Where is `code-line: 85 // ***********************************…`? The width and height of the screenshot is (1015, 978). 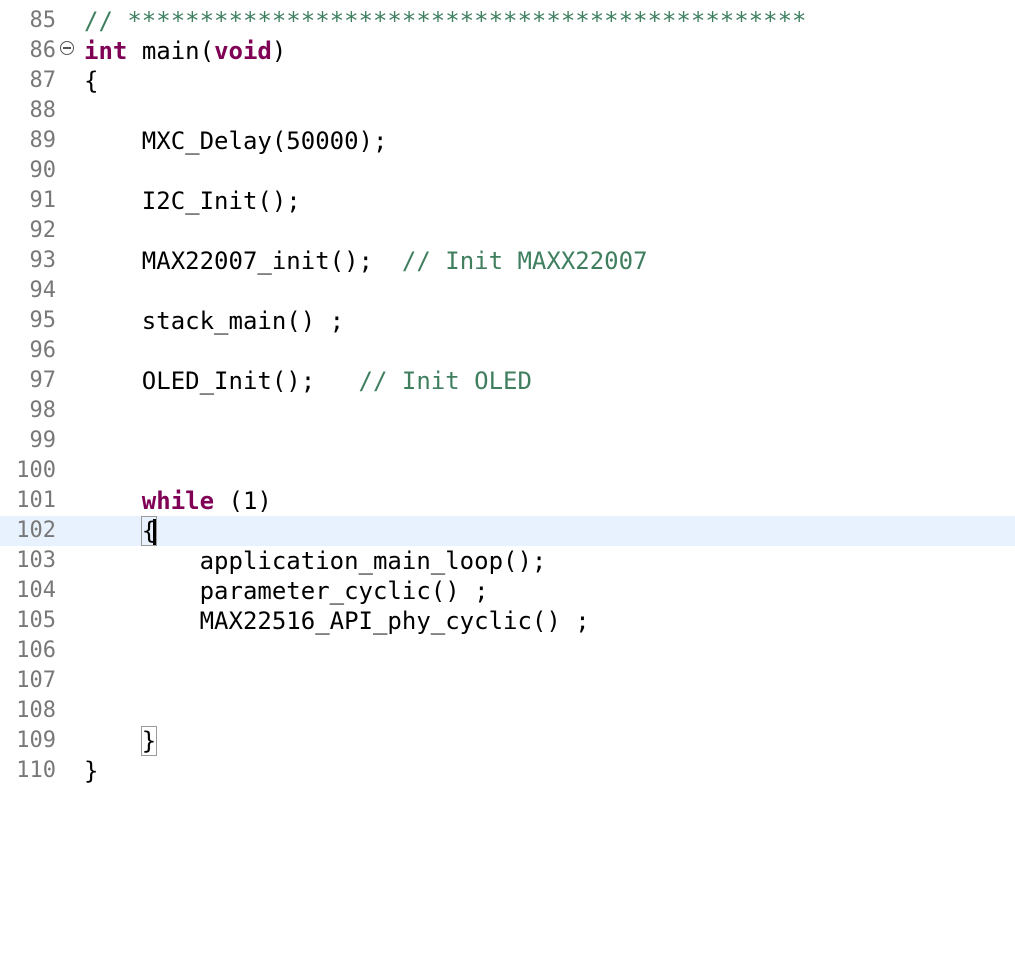 code-line: 85 // ***********************************… is located at coordinates (507, 21).